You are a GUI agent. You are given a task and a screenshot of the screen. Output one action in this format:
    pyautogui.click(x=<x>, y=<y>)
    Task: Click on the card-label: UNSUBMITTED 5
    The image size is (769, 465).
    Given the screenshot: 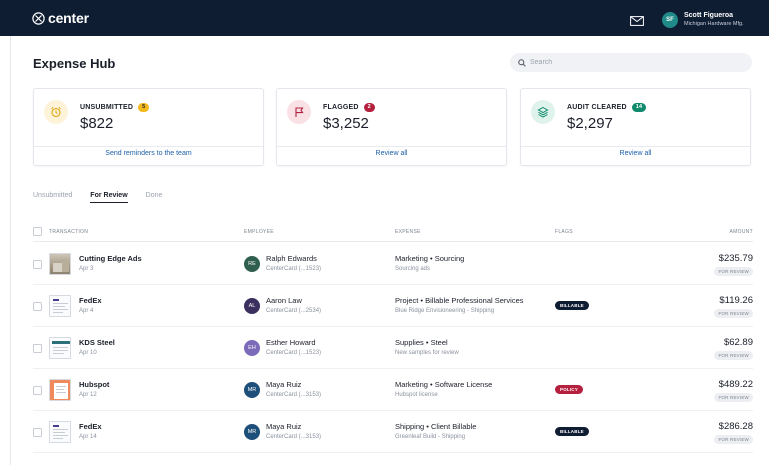 What is the action you would take?
    pyautogui.click(x=115, y=107)
    